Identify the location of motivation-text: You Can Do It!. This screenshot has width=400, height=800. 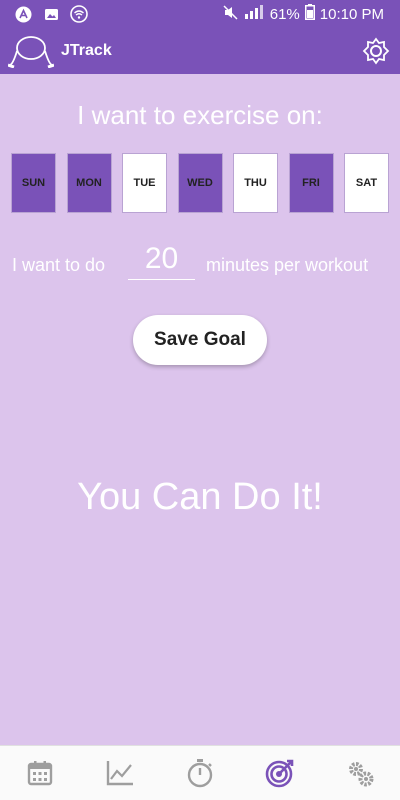
(200, 497).